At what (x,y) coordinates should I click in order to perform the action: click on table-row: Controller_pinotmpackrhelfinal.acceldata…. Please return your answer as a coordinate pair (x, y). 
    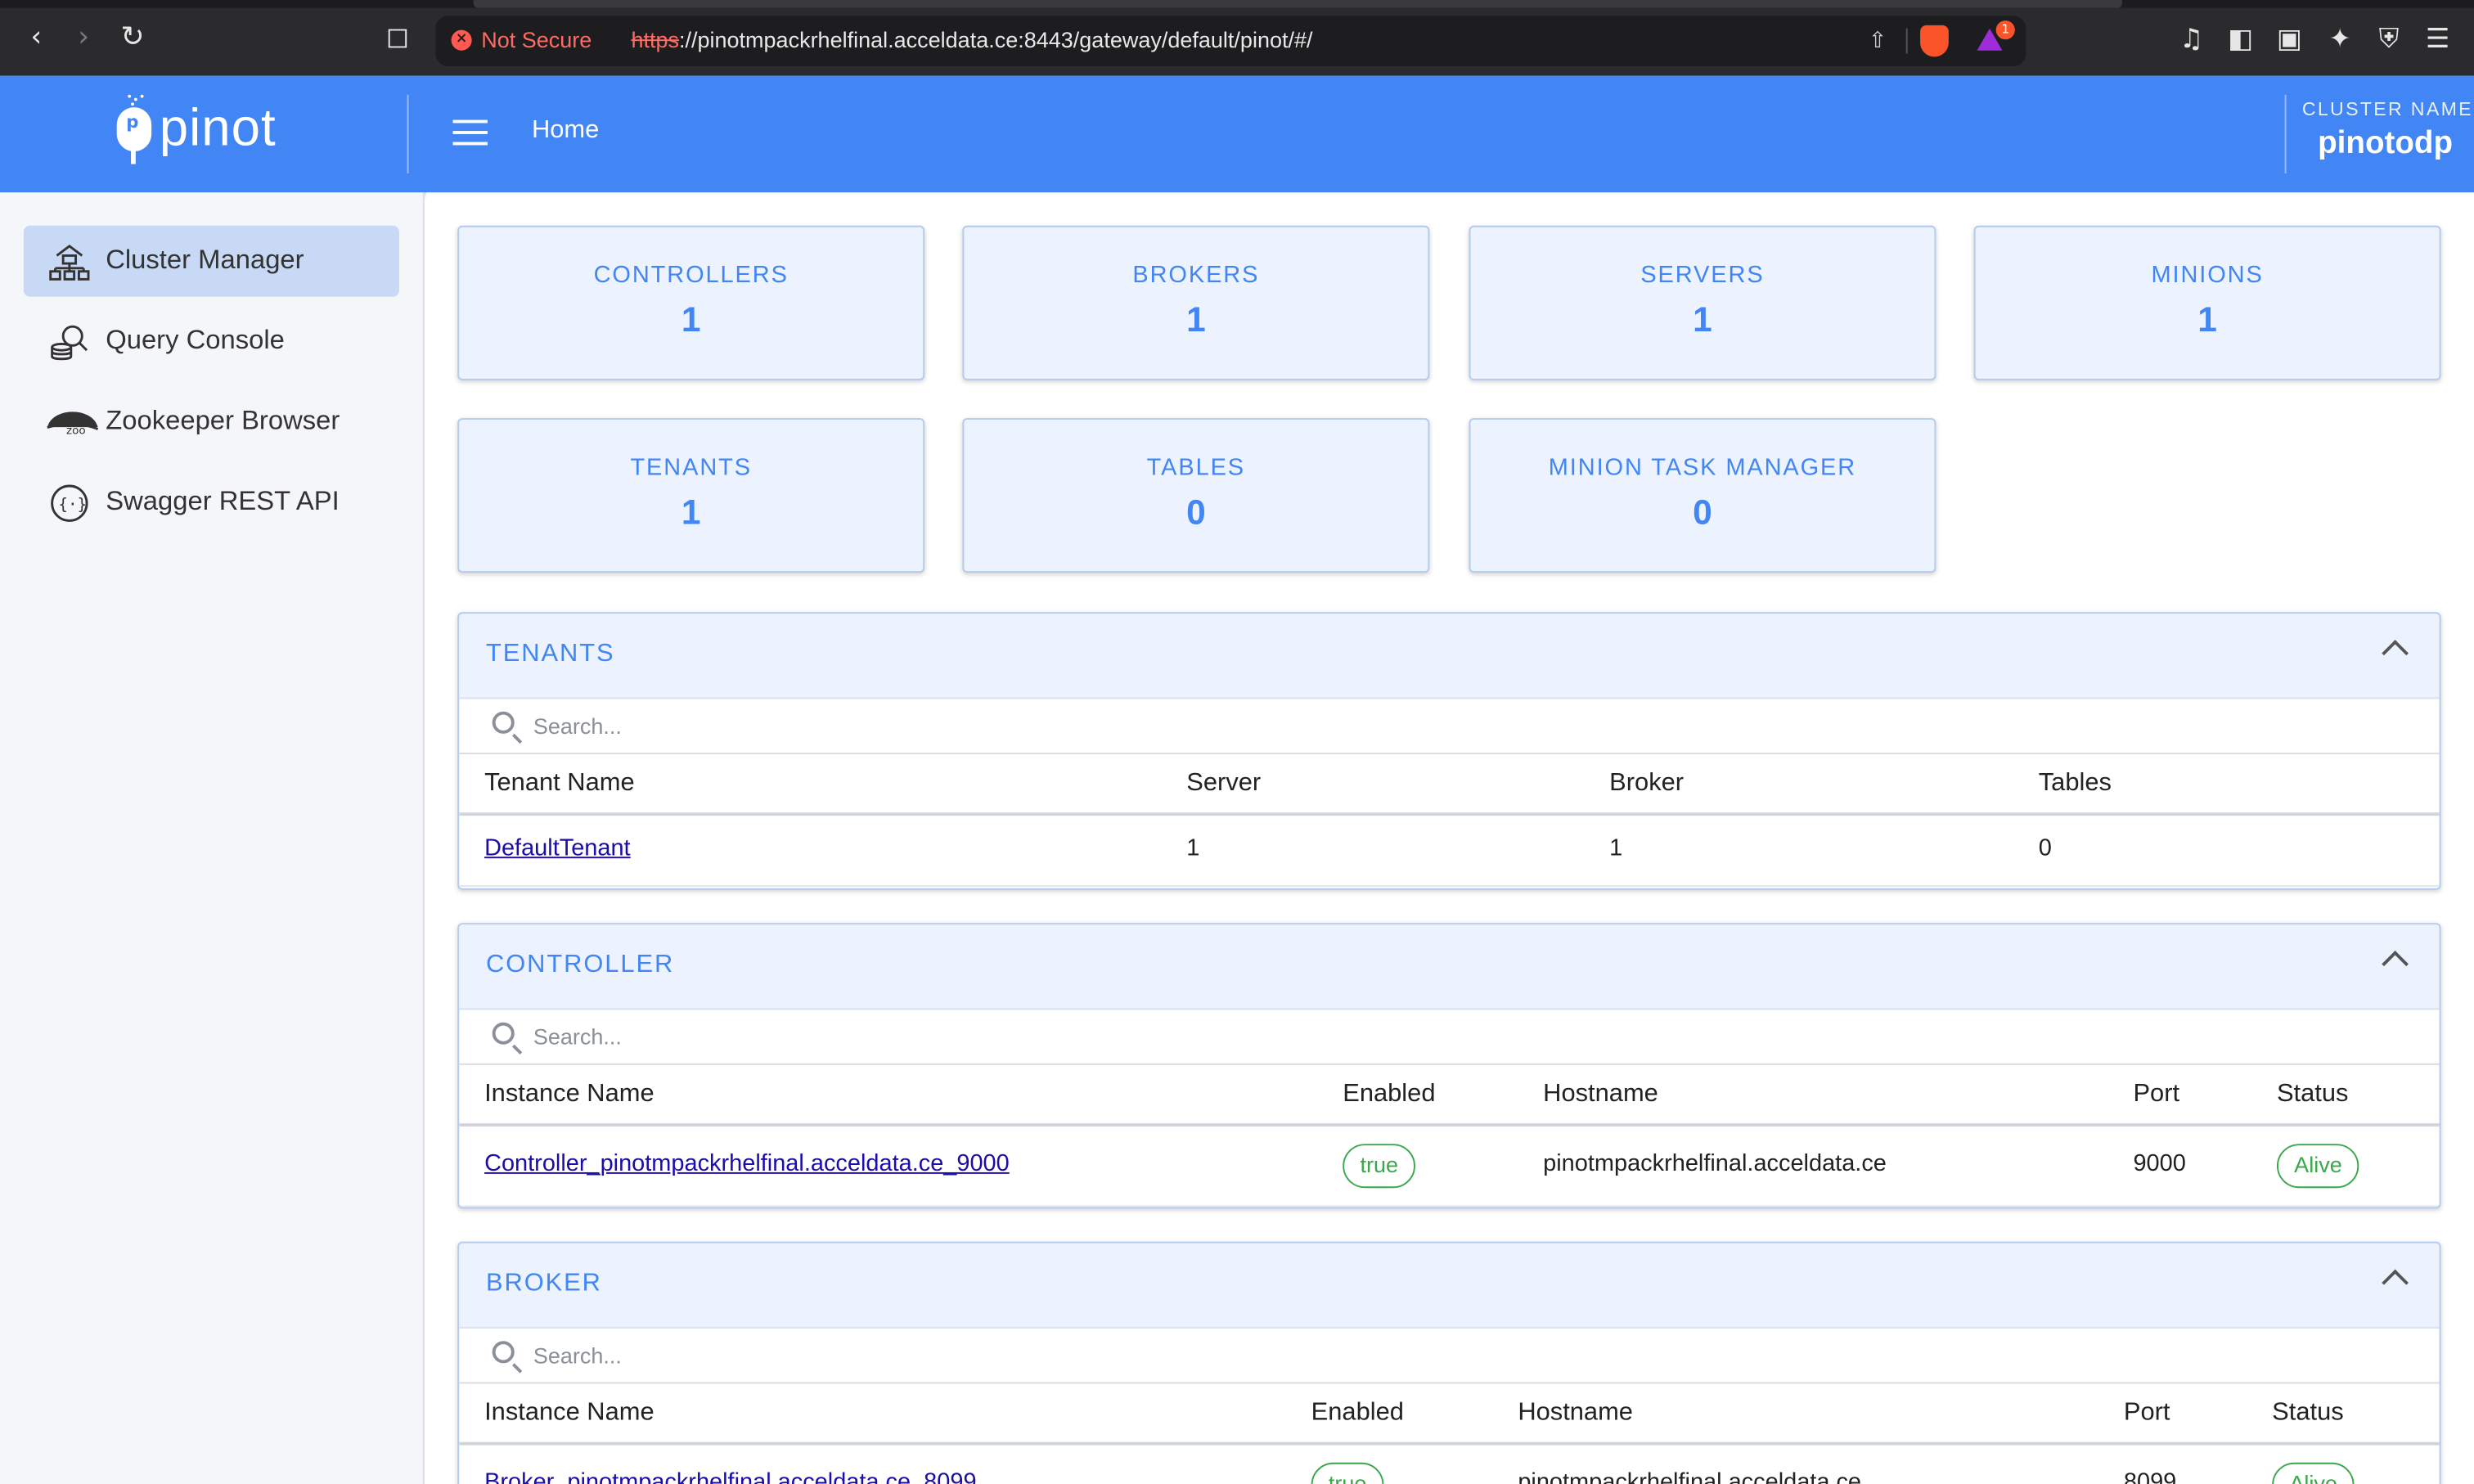
    Looking at the image, I should click on (1449, 1166).